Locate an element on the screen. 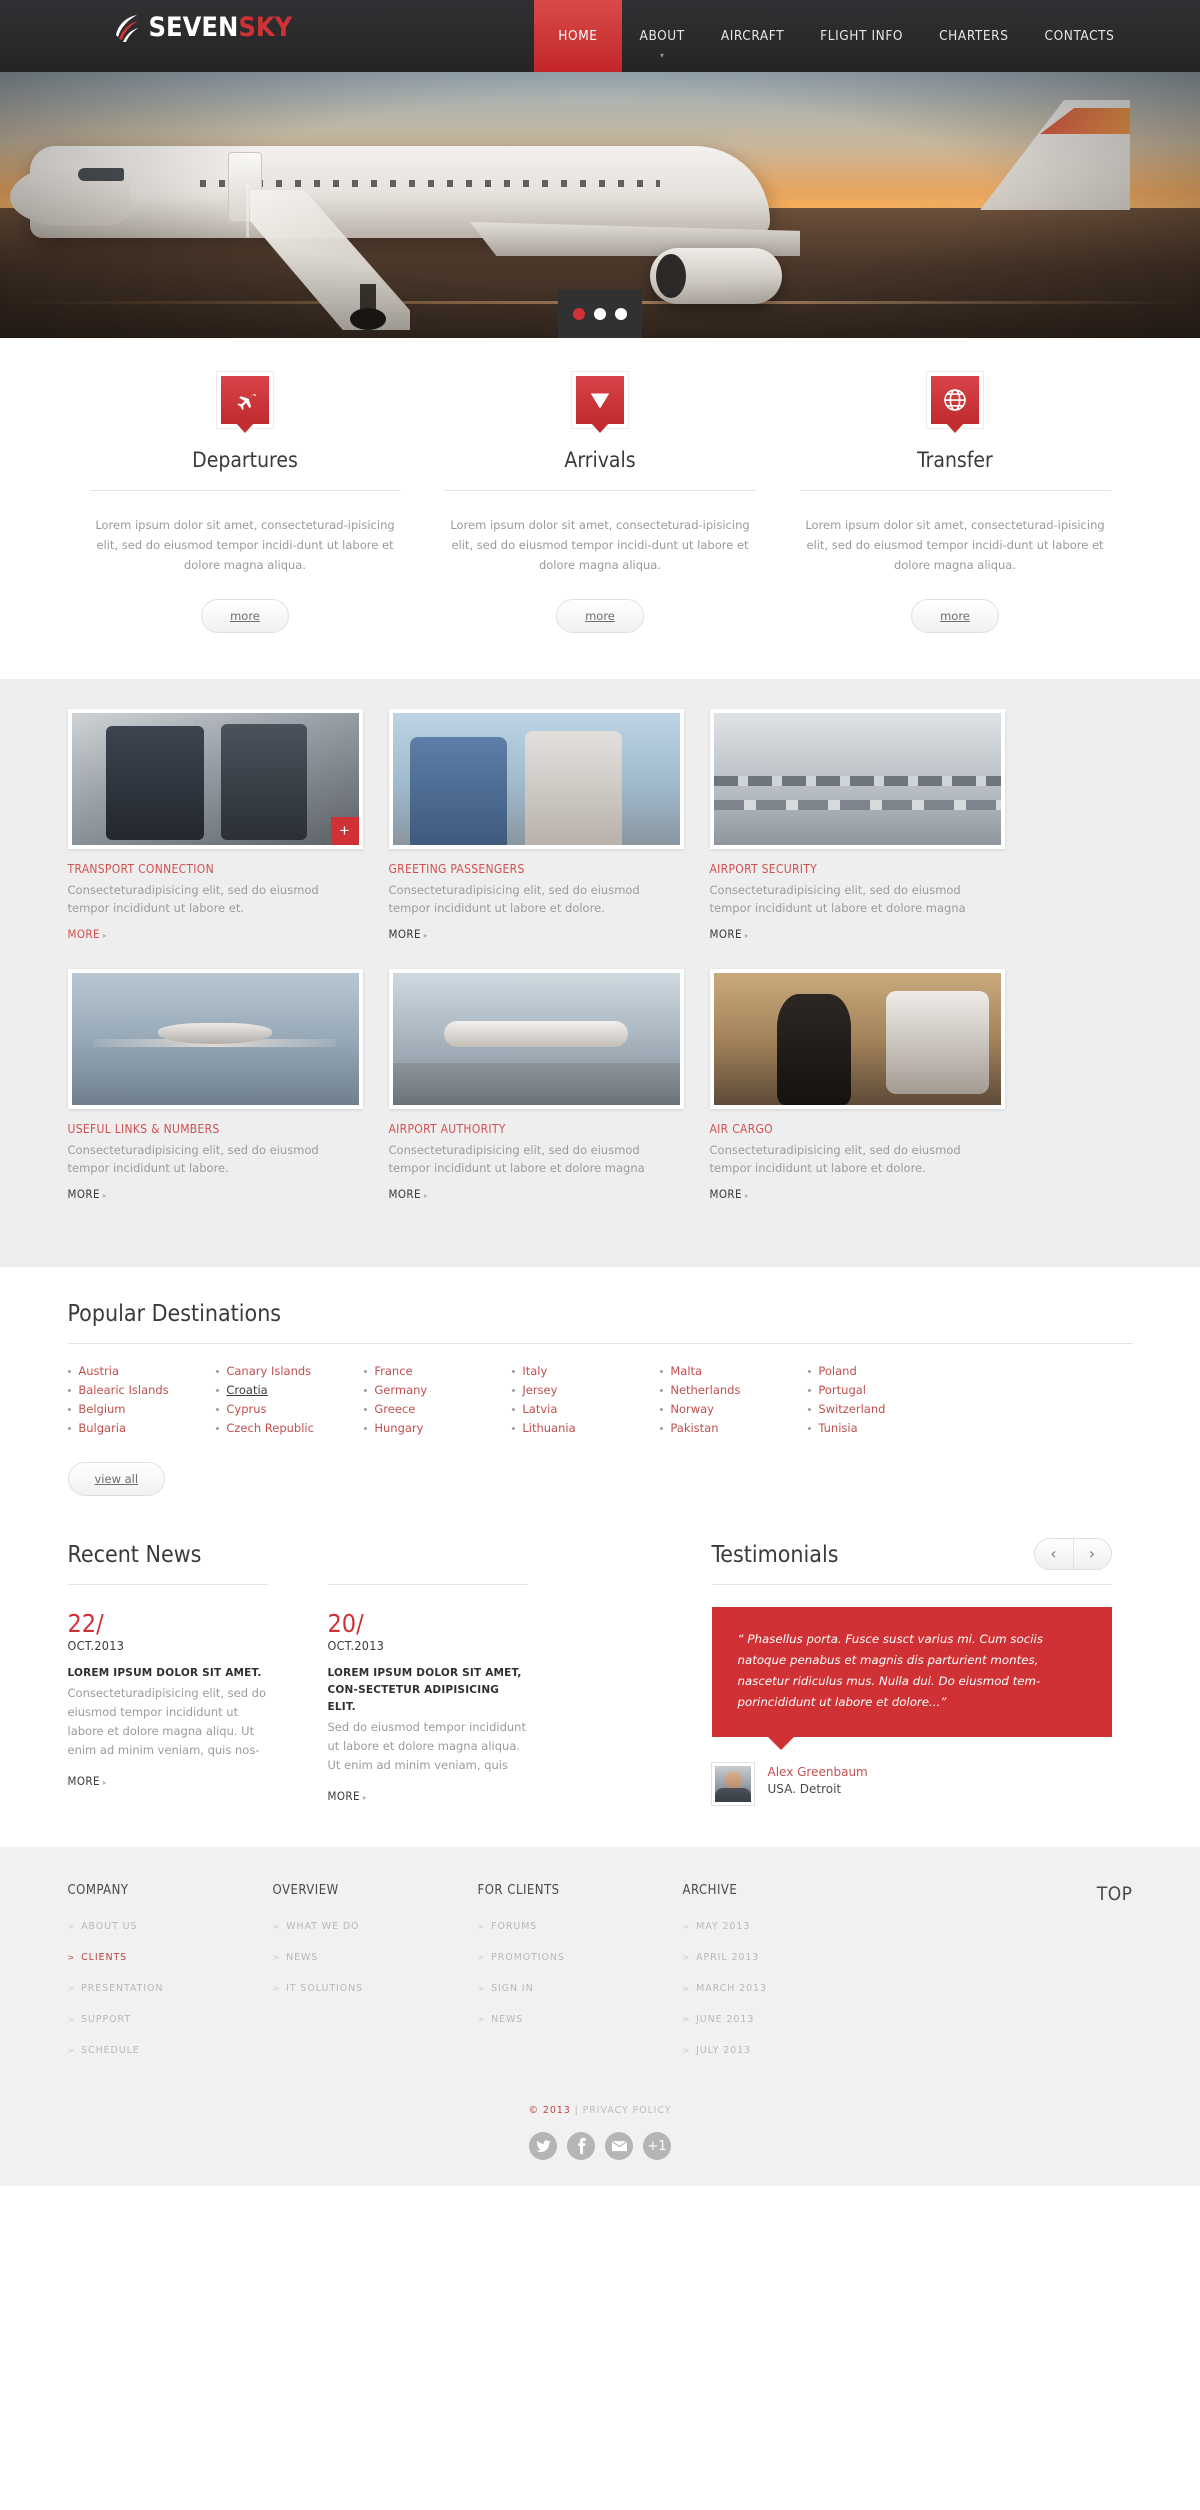  grid-more-label: MORE is located at coordinates (83, 934).